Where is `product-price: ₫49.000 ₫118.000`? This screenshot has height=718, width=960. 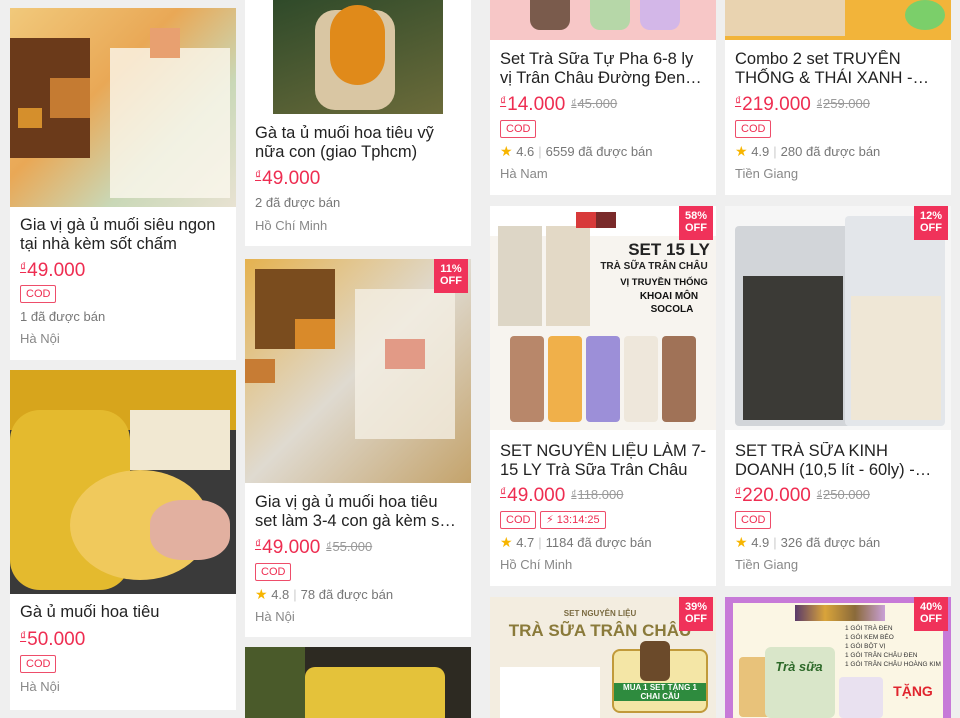 product-price: ₫49.000 ₫118.000 is located at coordinates (562, 495).